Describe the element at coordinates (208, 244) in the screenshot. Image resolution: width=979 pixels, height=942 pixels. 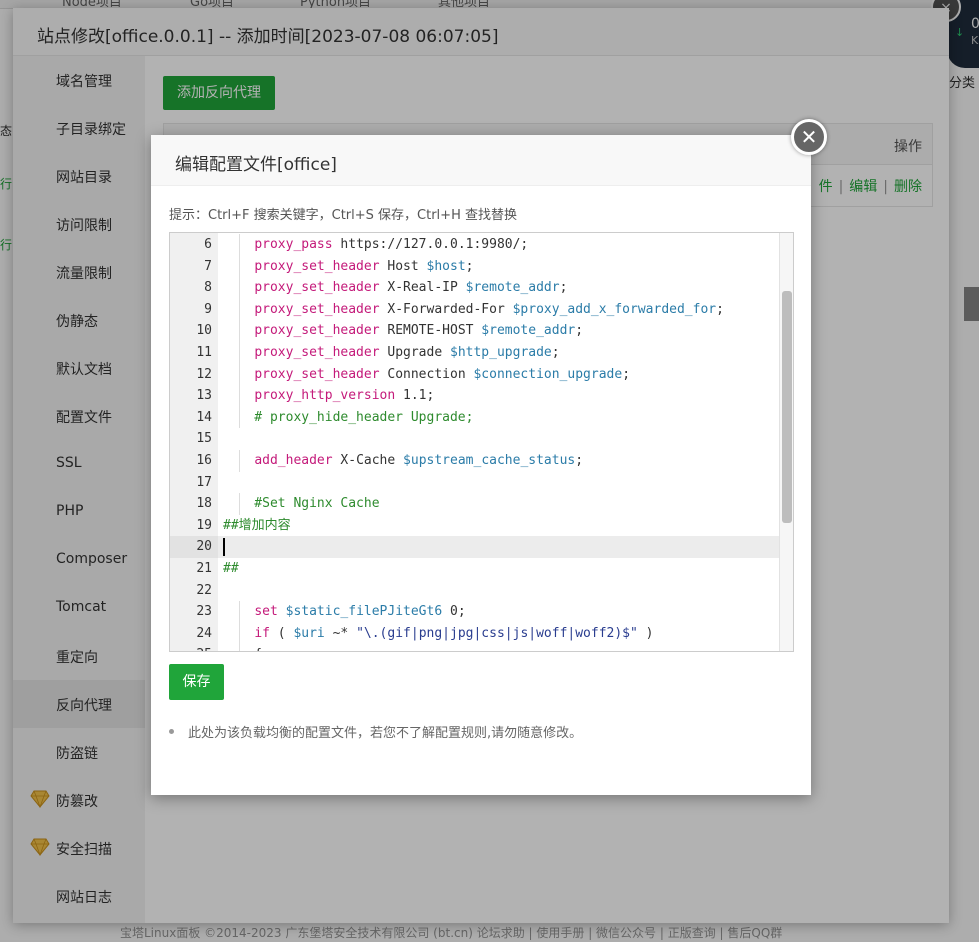
I see `line-number: 6` at that location.